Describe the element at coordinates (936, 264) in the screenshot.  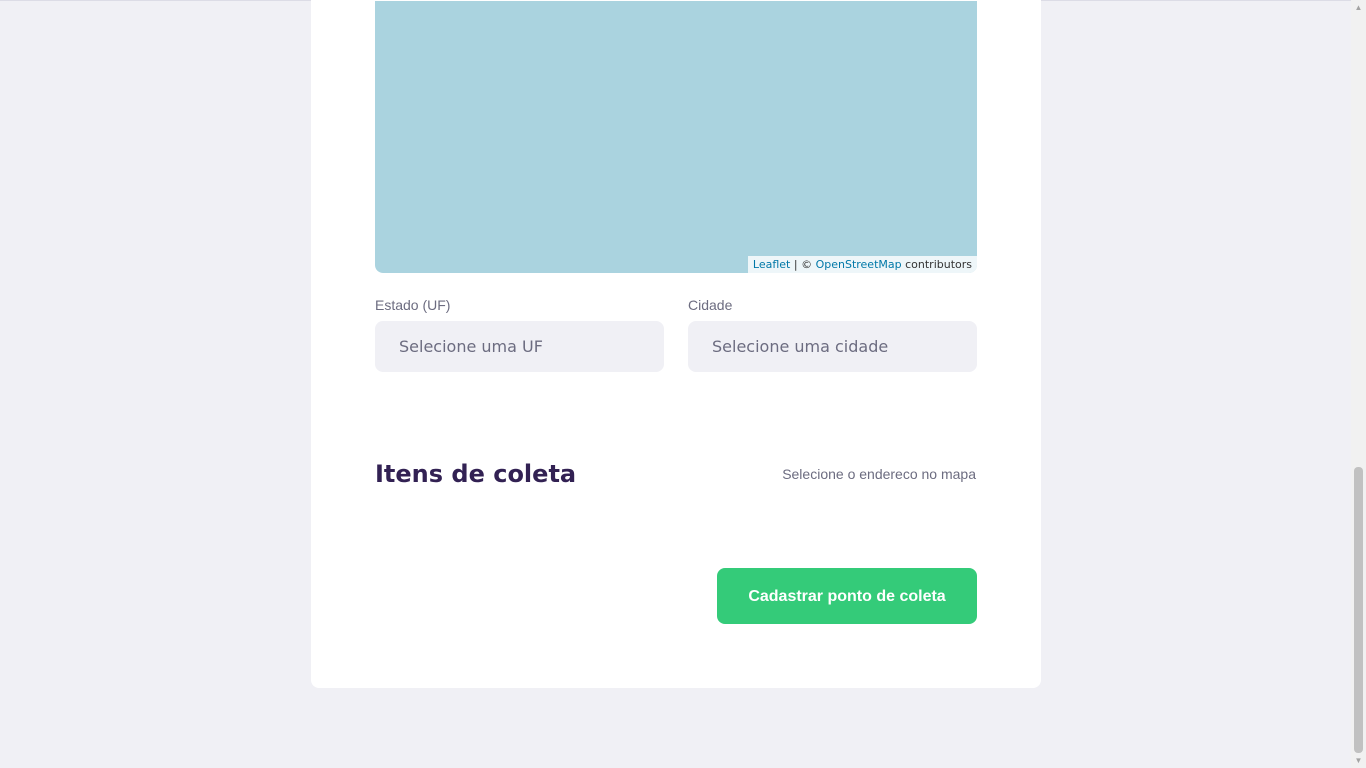
I see `attribution-contributors: contributors` at that location.